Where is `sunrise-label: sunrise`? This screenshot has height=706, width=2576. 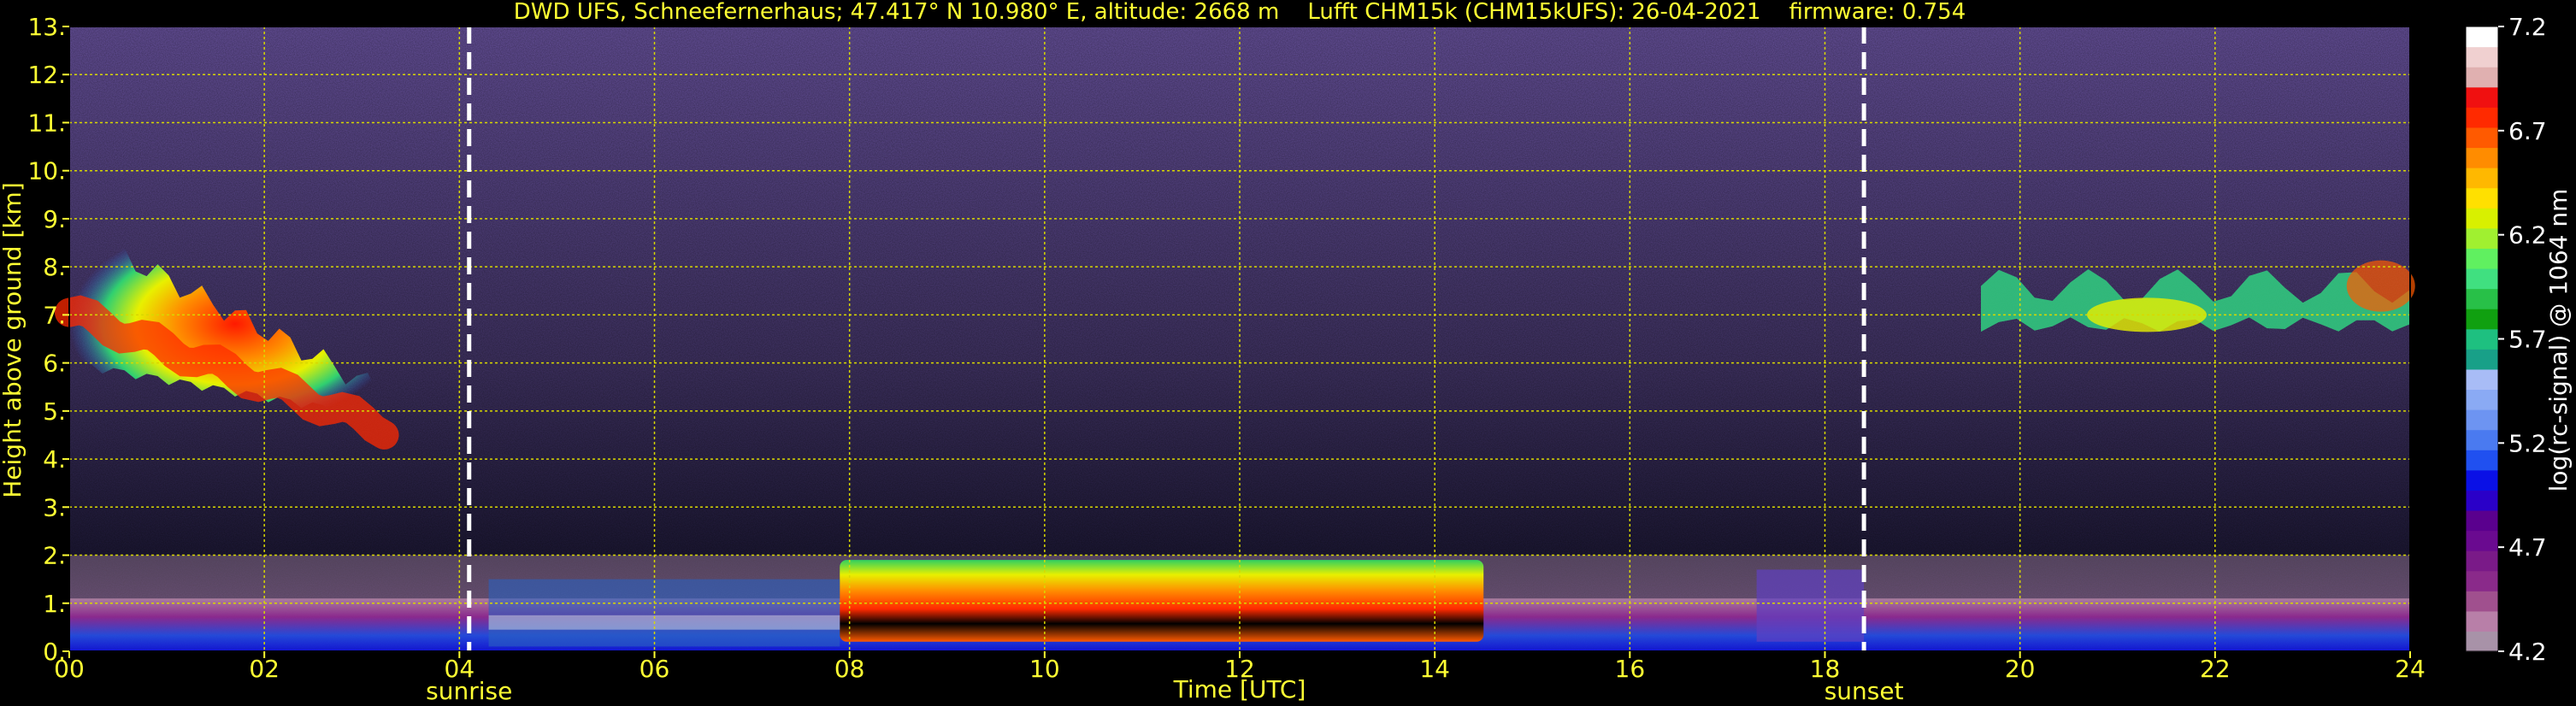
sunrise-label: sunrise is located at coordinates (469, 691).